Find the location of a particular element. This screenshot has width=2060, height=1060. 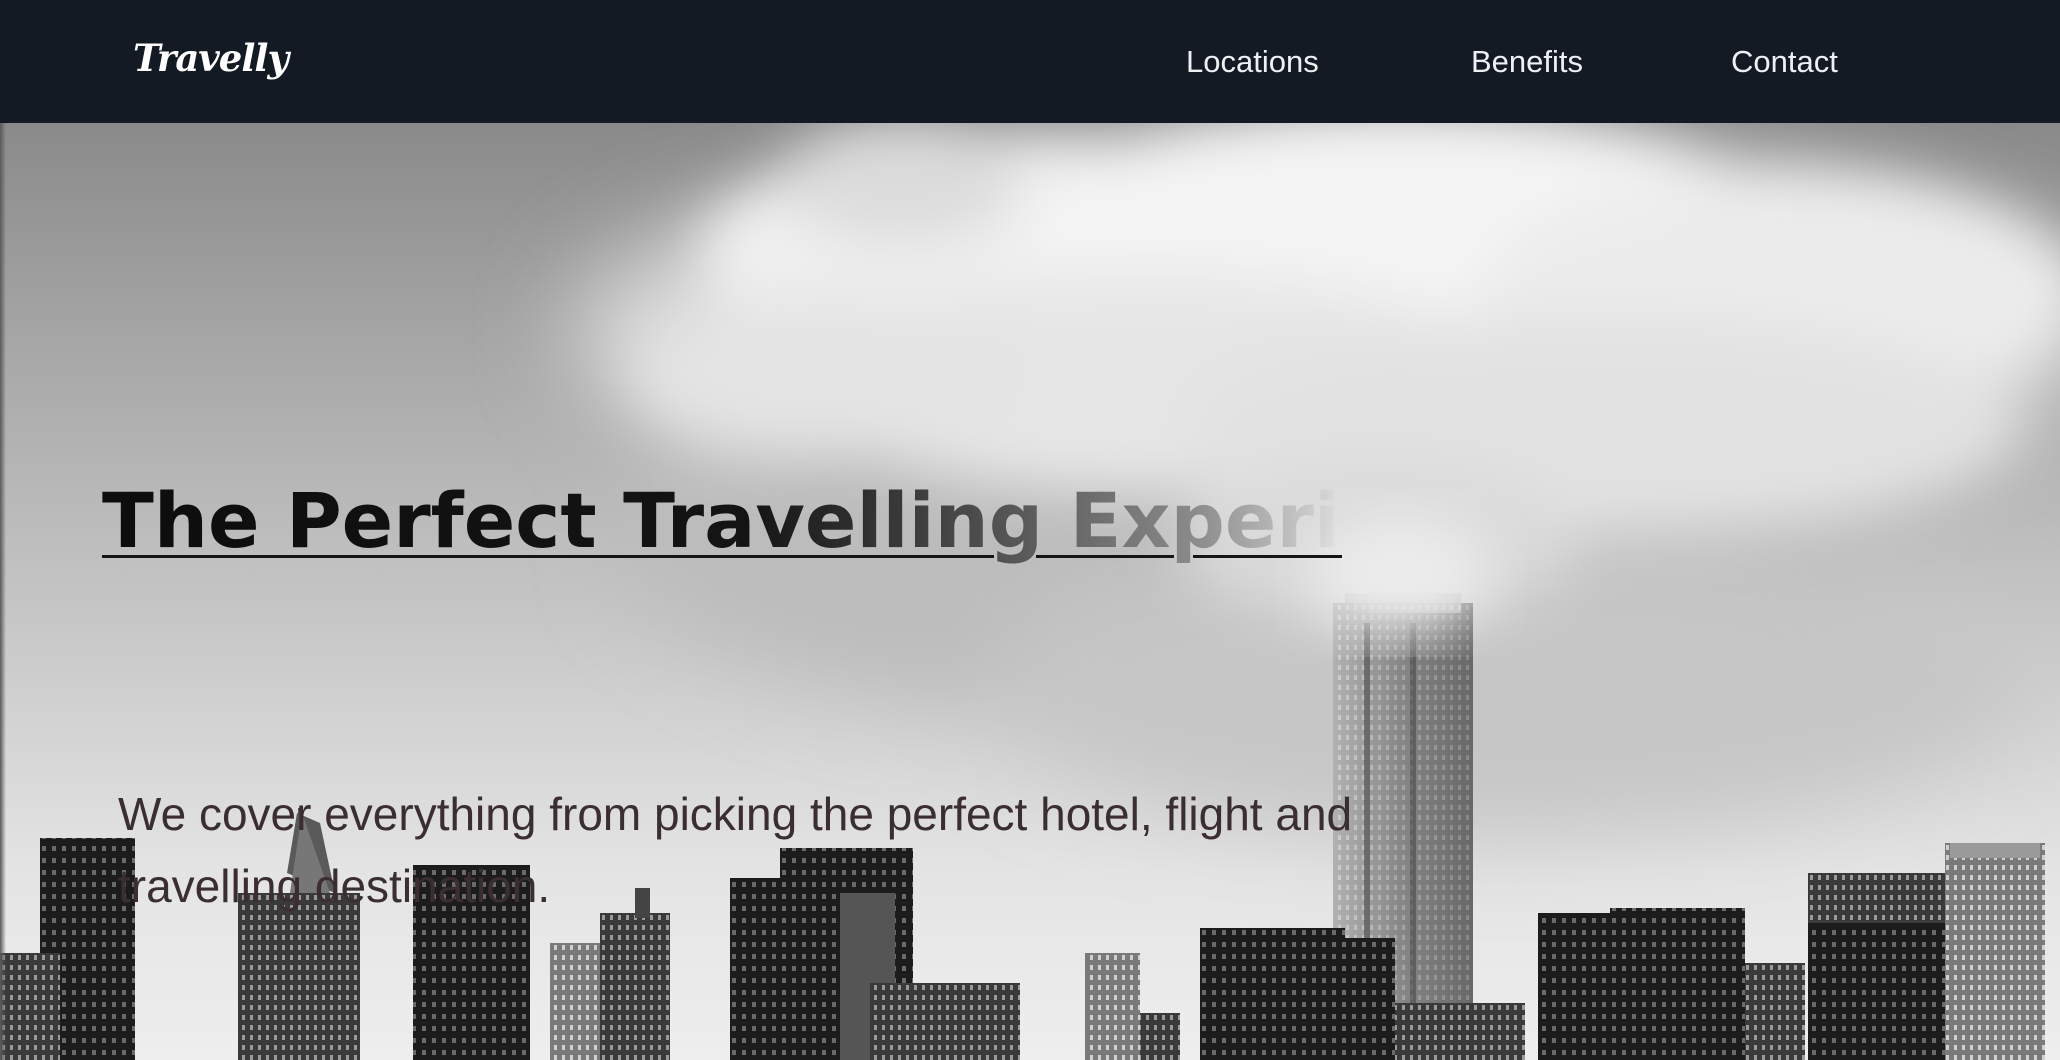

hero-title: The Perfect Travelling Experience is located at coordinates (722, 520).